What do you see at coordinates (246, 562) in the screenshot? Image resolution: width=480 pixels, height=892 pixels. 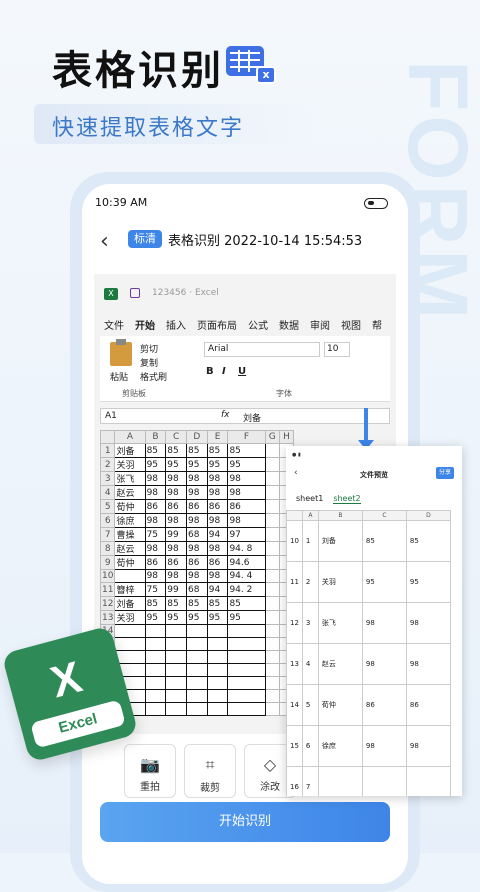 I see `cell: 94.6` at bounding box center [246, 562].